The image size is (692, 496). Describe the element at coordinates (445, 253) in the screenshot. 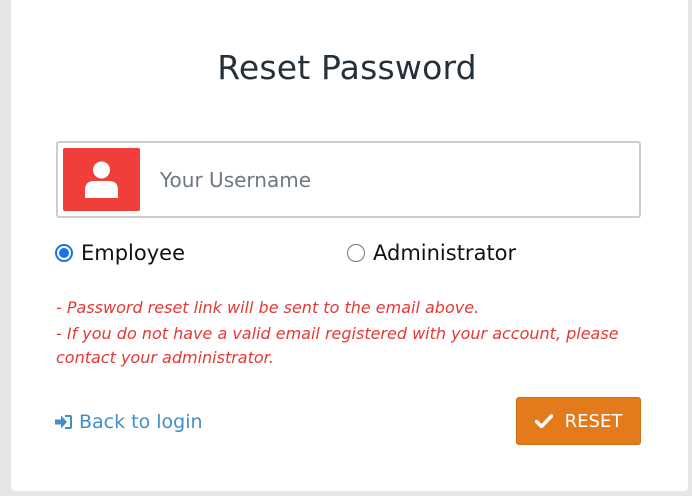

I see `administrator-label: Administrator` at that location.